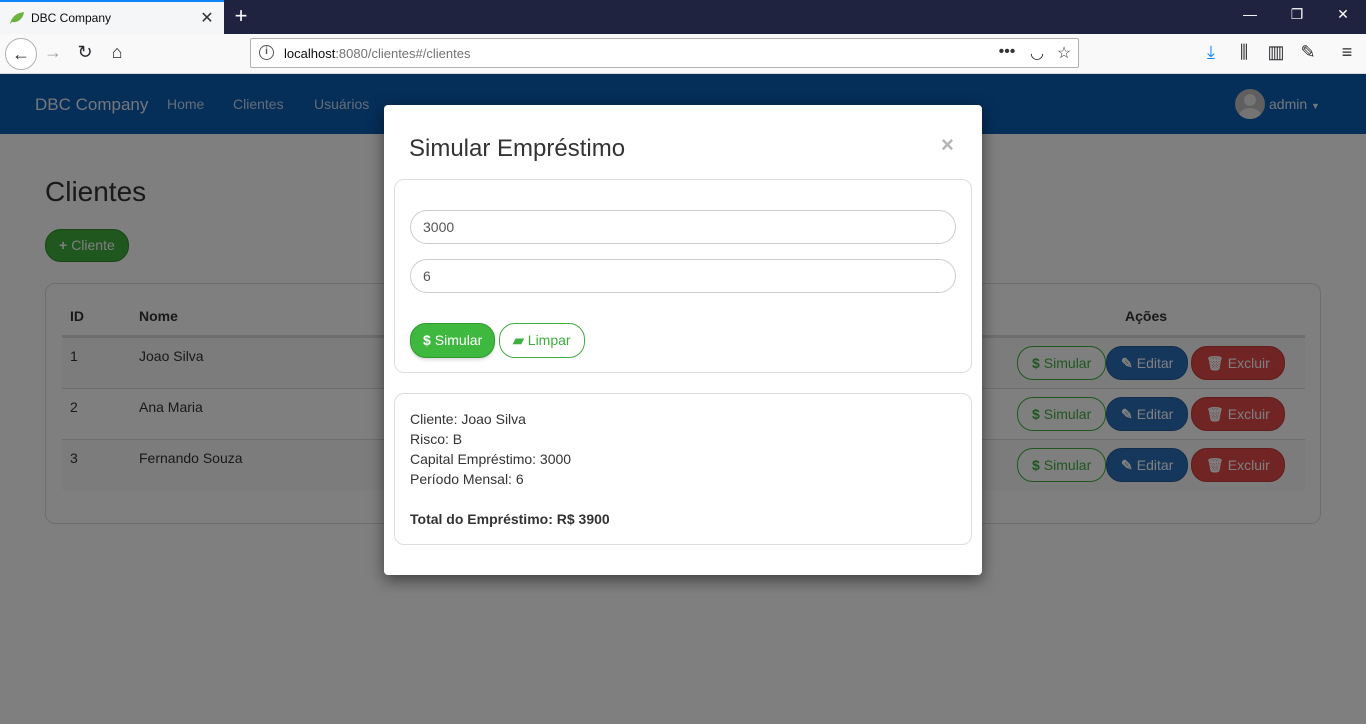 This screenshot has width=1366, height=724. I want to click on clear-button: ▰ Limpar, so click(542, 340).